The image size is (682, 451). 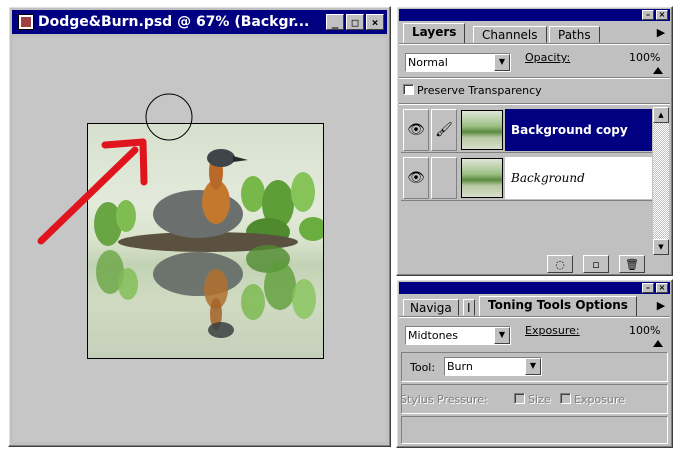 What do you see at coordinates (92, 191) in the screenshot?
I see `annotation-arrow` at bounding box center [92, 191].